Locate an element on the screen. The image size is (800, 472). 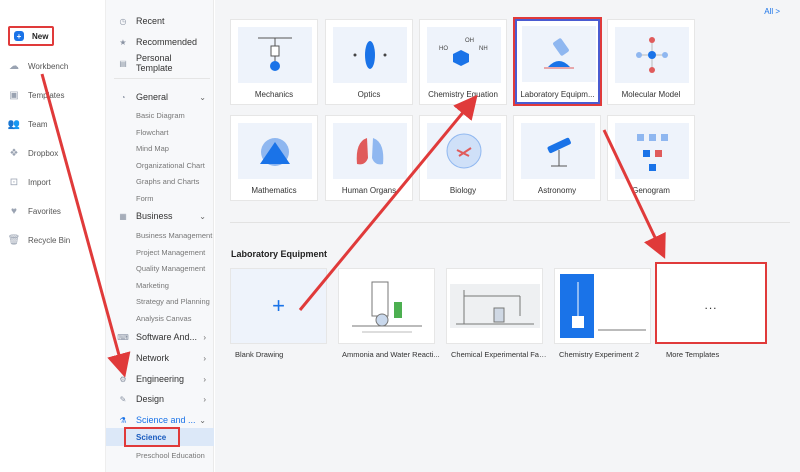
cat-recent: ◷ Recent is located at coordinates (164, 21).